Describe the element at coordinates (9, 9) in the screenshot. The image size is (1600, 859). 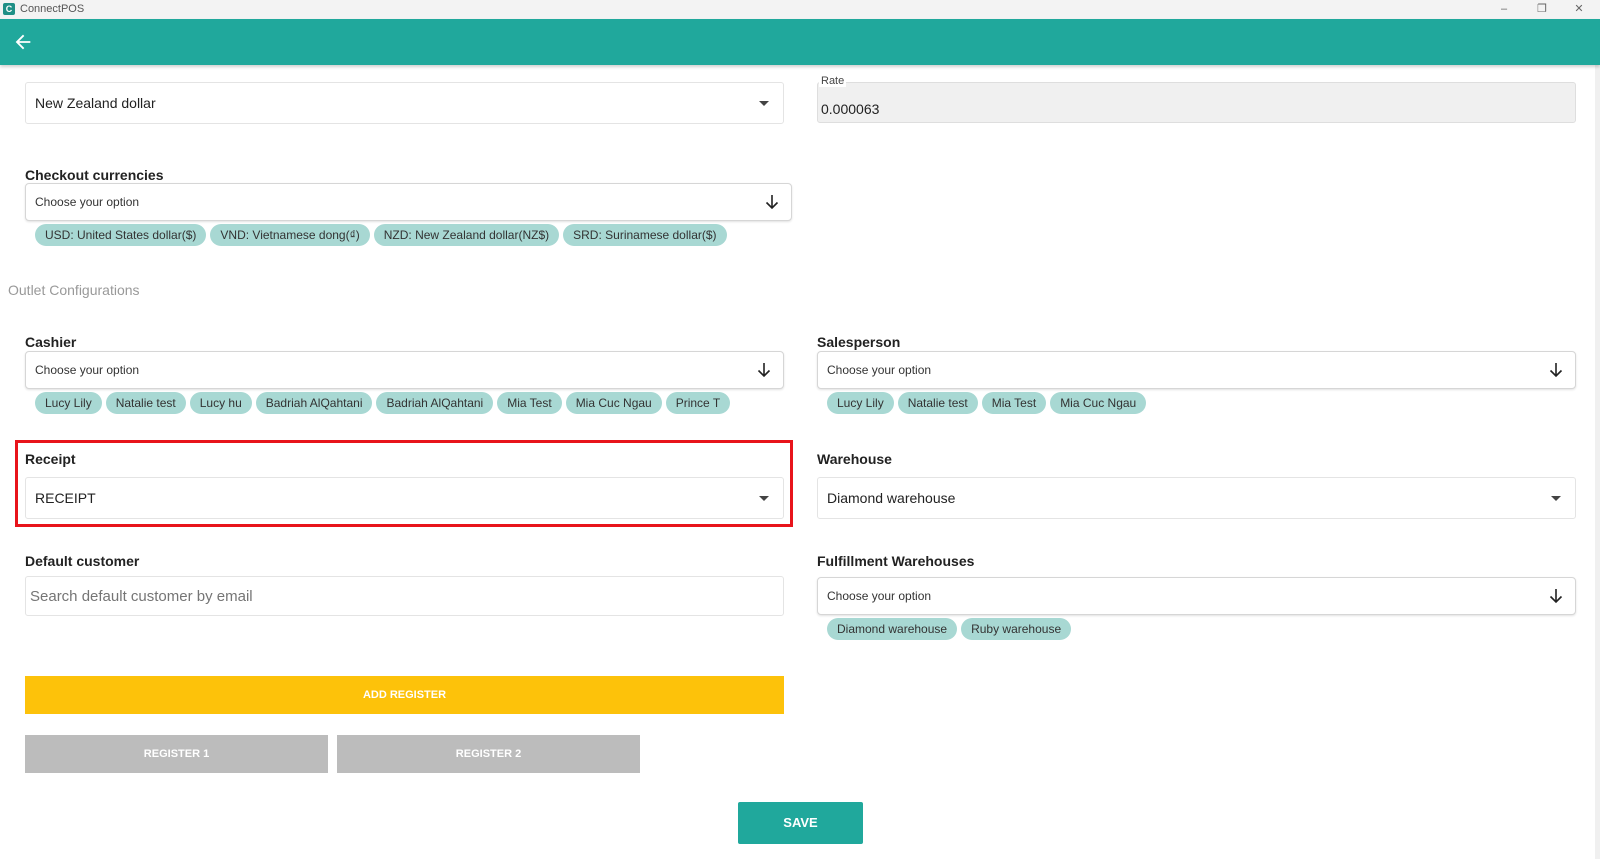
I see `app-logo-icon: C` at that location.